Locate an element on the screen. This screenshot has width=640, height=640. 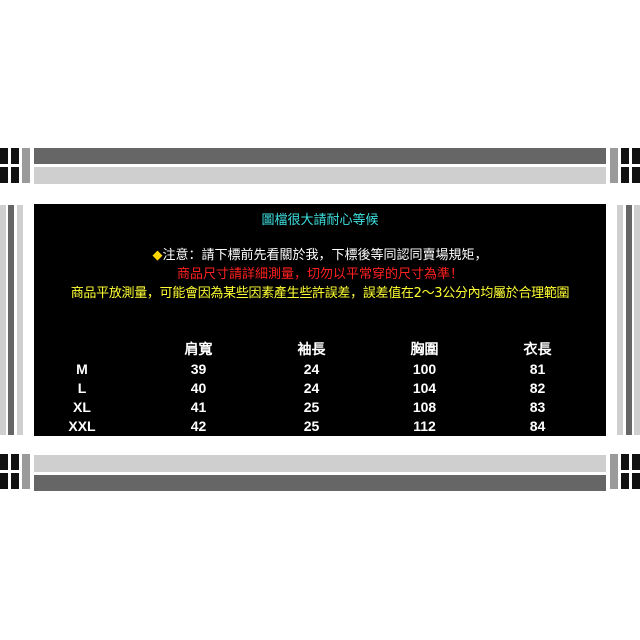
table-row: M 39 24 100 81 is located at coordinates (324, 368).